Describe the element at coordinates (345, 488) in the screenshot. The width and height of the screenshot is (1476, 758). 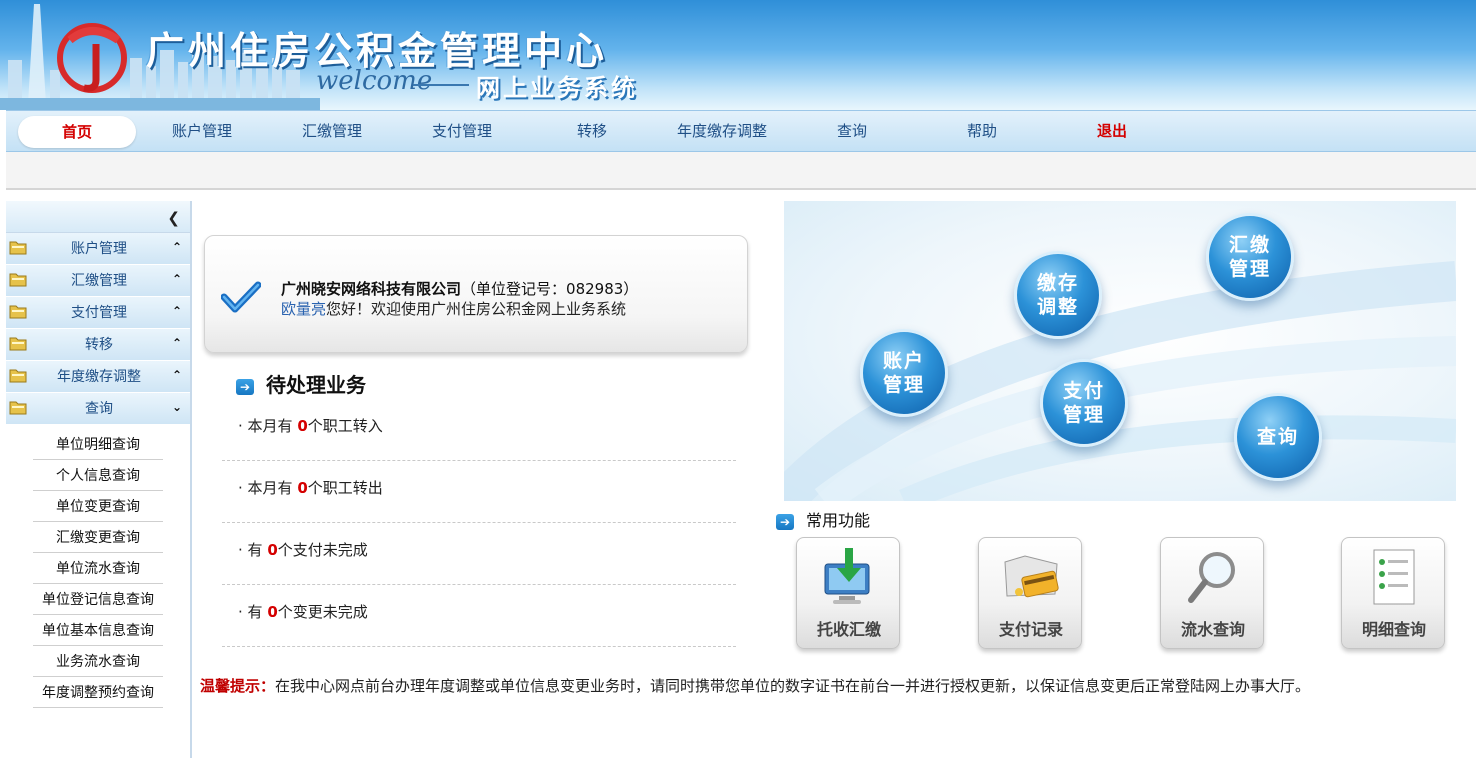
I see `pending-suffix: 个职工转出` at that location.